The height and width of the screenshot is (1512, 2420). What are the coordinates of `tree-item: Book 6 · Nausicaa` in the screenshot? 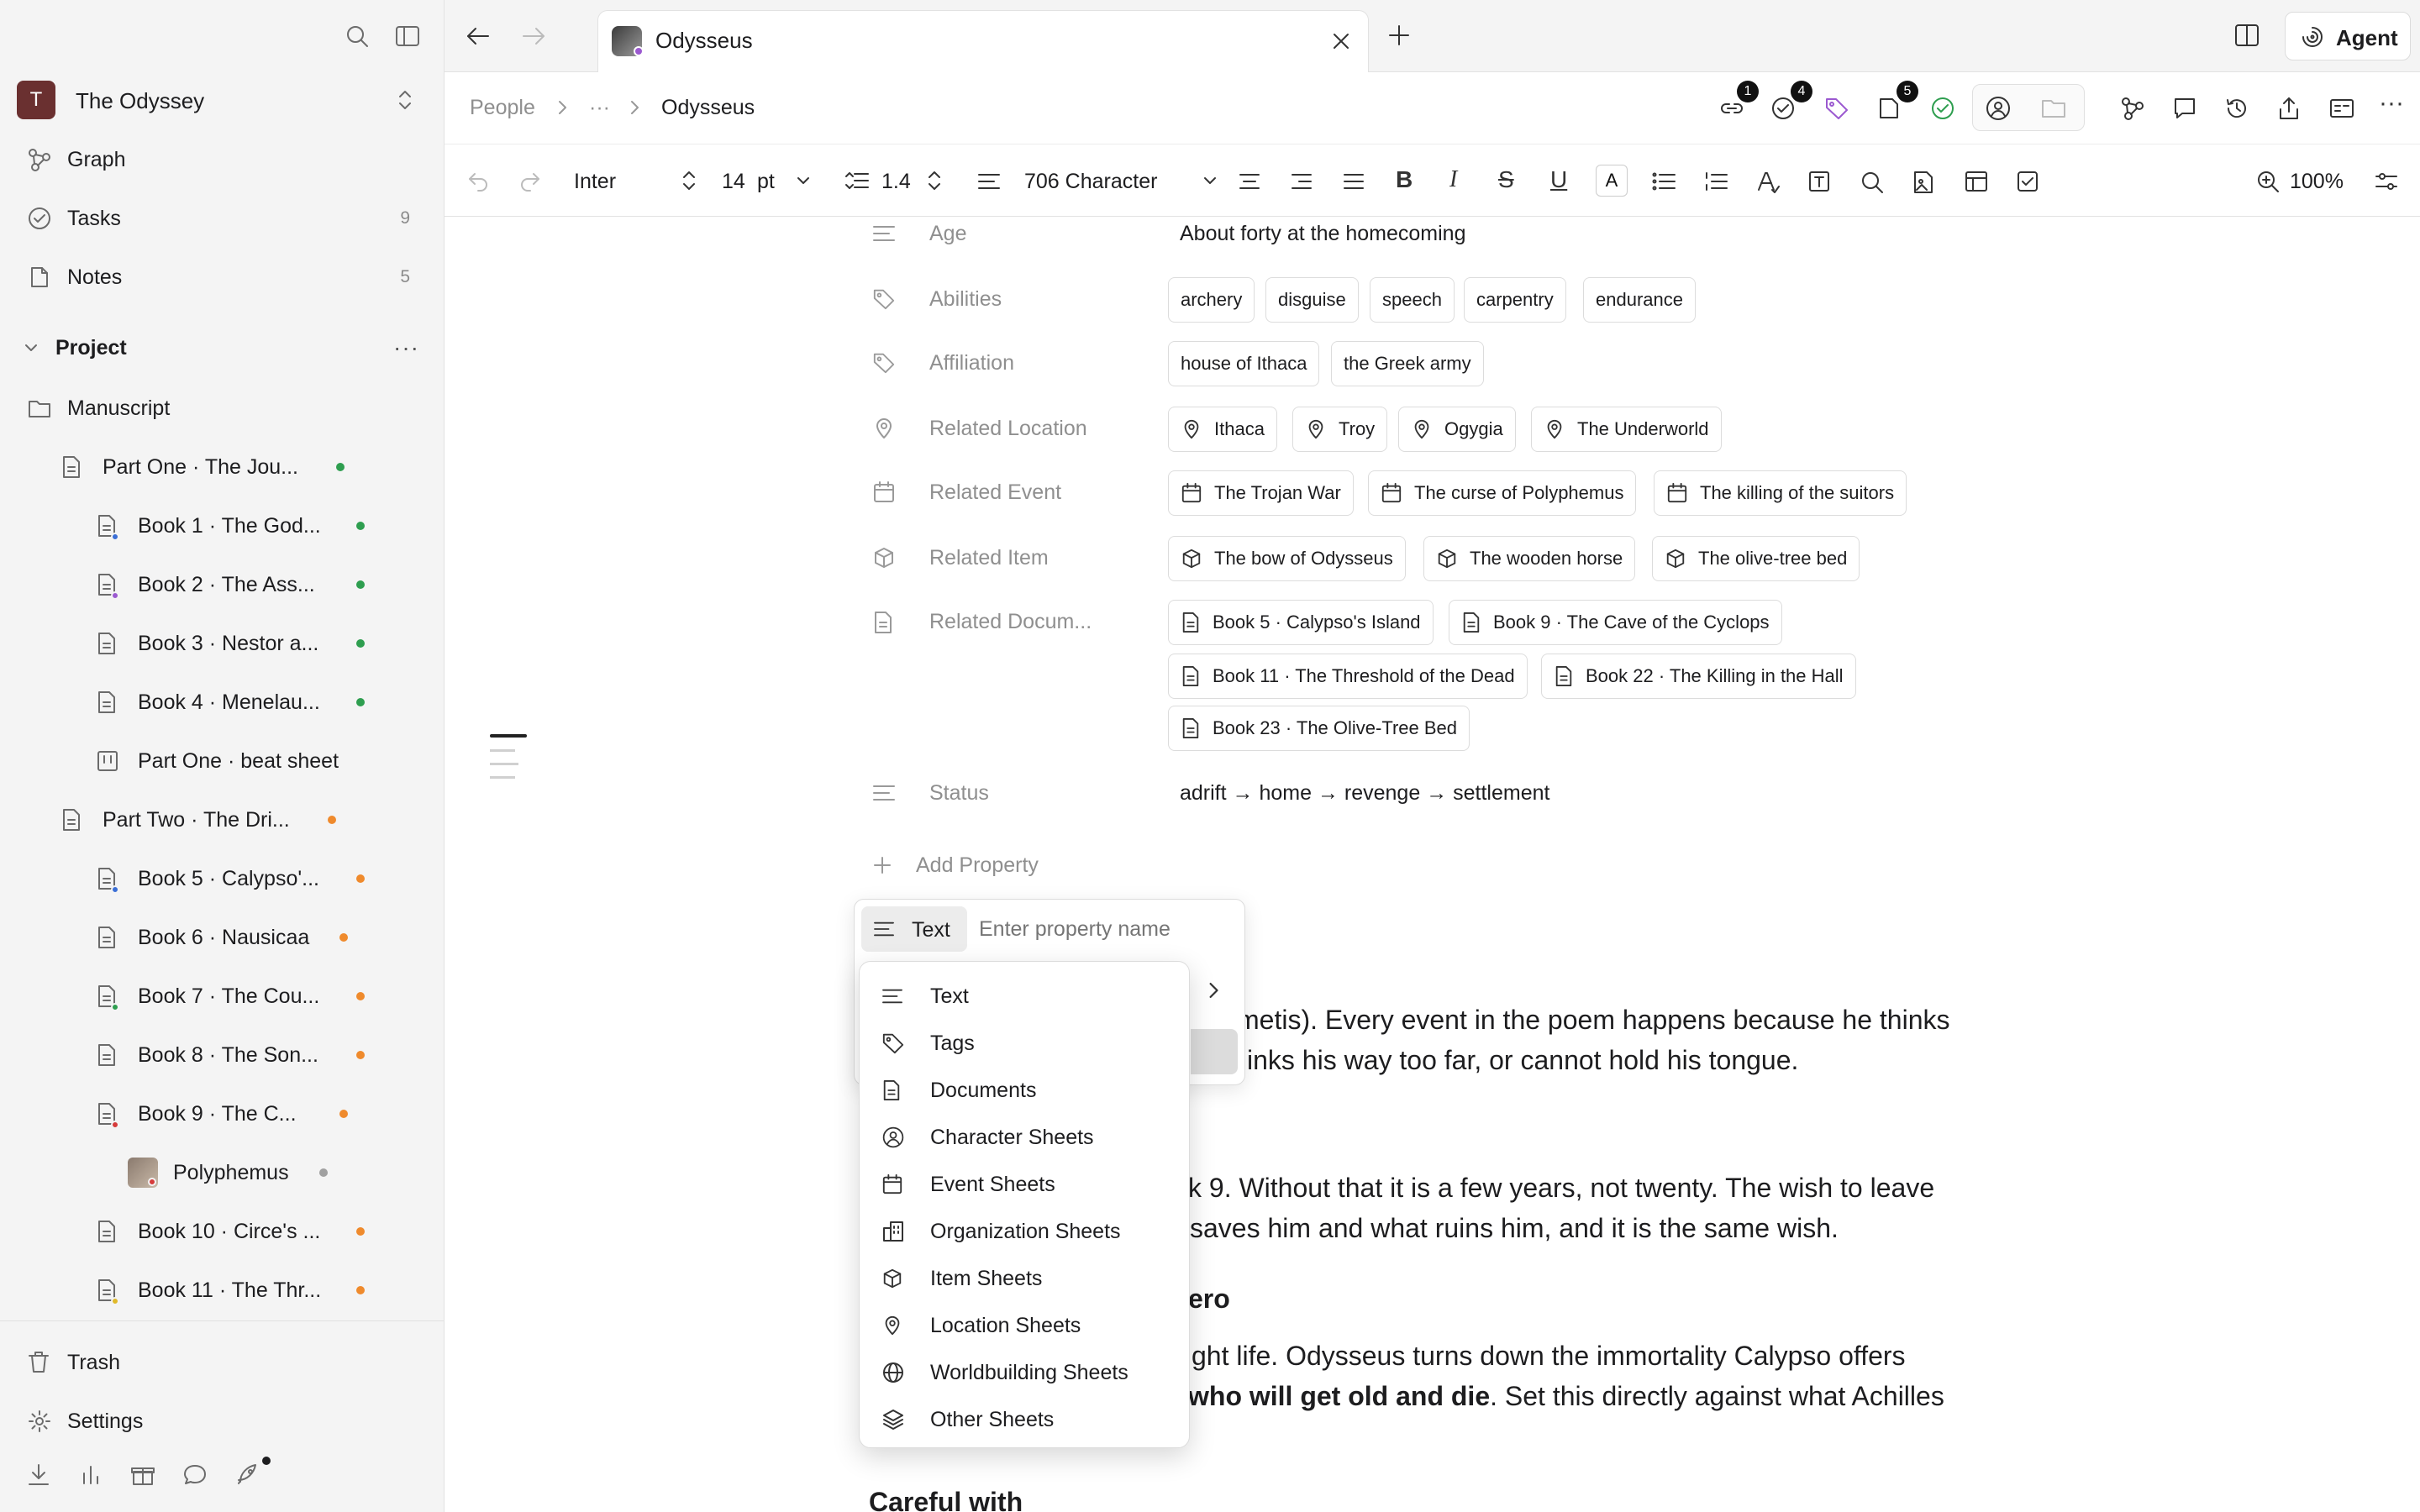 It's located at (222, 937).